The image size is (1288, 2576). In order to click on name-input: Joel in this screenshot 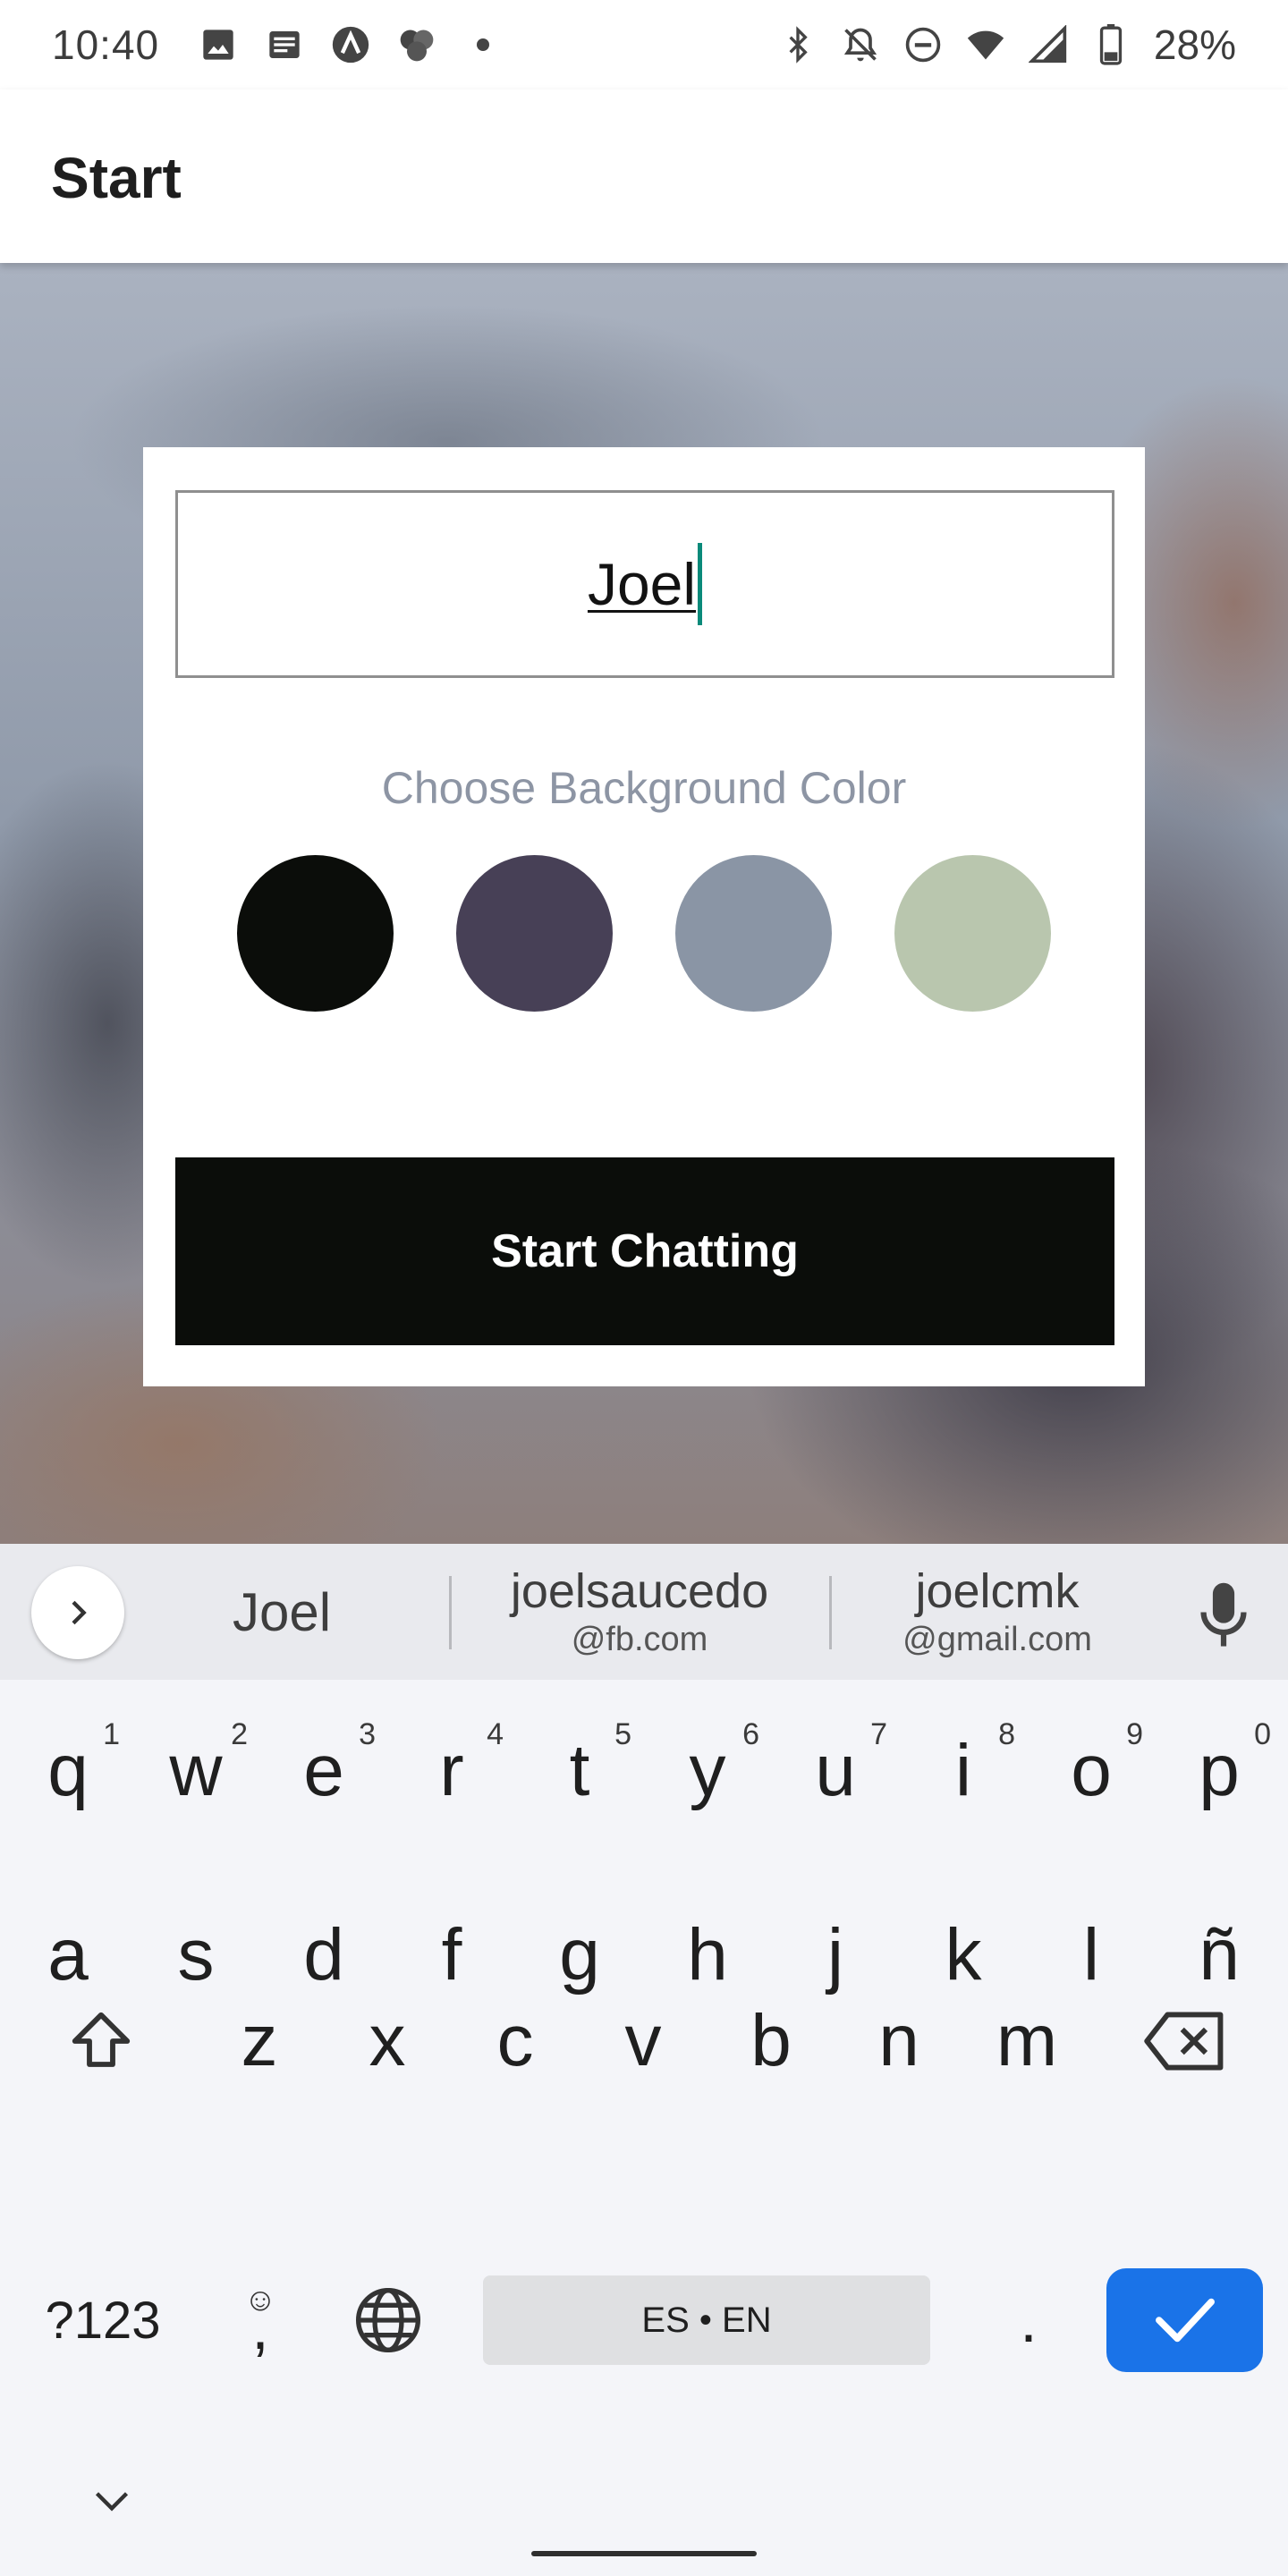, I will do `click(644, 584)`.